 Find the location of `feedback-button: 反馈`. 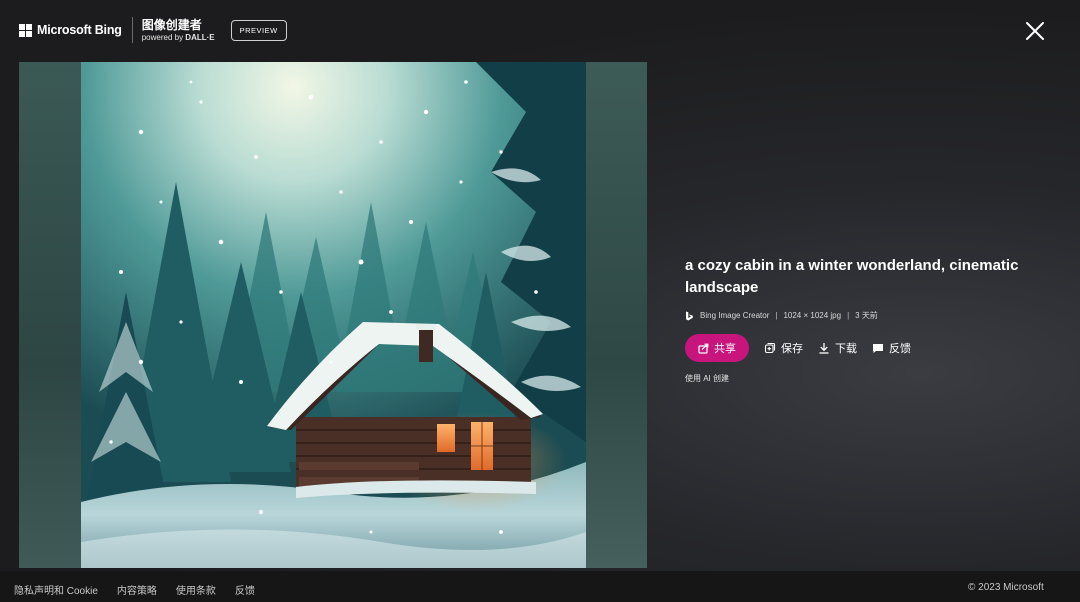

feedback-button: 反馈 is located at coordinates (891, 348).